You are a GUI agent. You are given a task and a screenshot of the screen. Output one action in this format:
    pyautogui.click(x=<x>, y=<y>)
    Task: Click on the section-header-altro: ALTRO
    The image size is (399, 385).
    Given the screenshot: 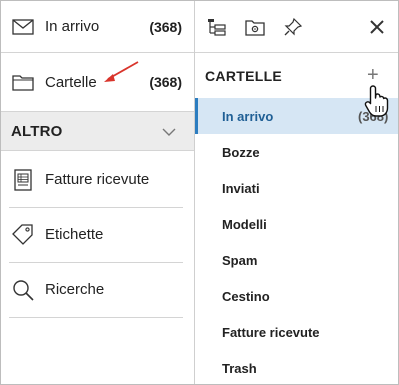 What is the action you would take?
    pyautogui.click(x=97, y=131)
    